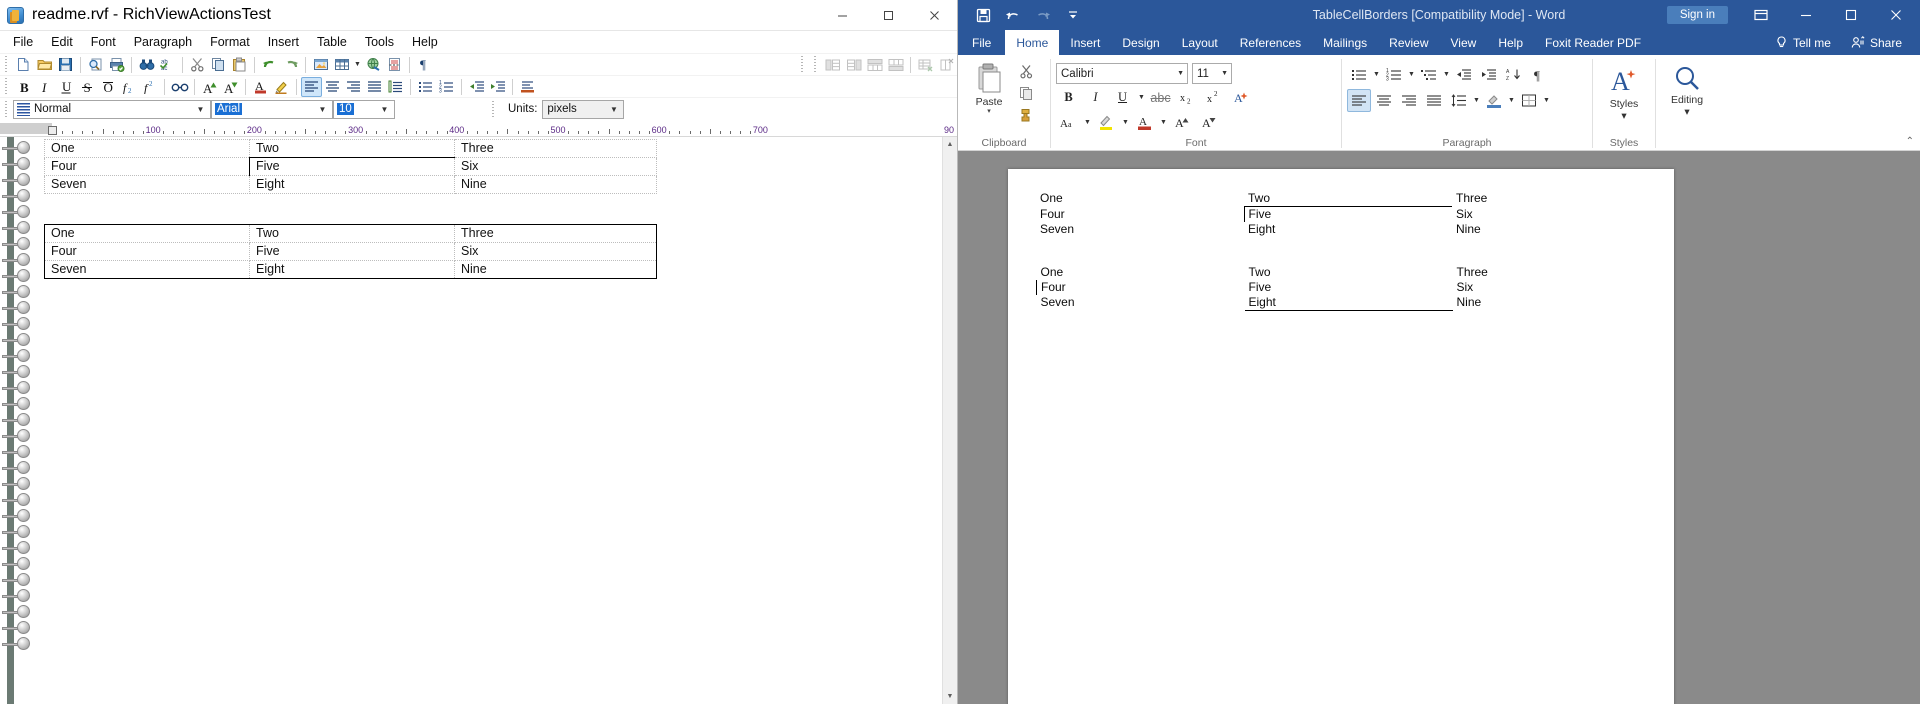 This screenshot has height=704, width=1920. What do you see at coordinates (1697, 15) in the screenshot?
I see `sign-in-button: Sign in` at bounding box center [1697, 15].